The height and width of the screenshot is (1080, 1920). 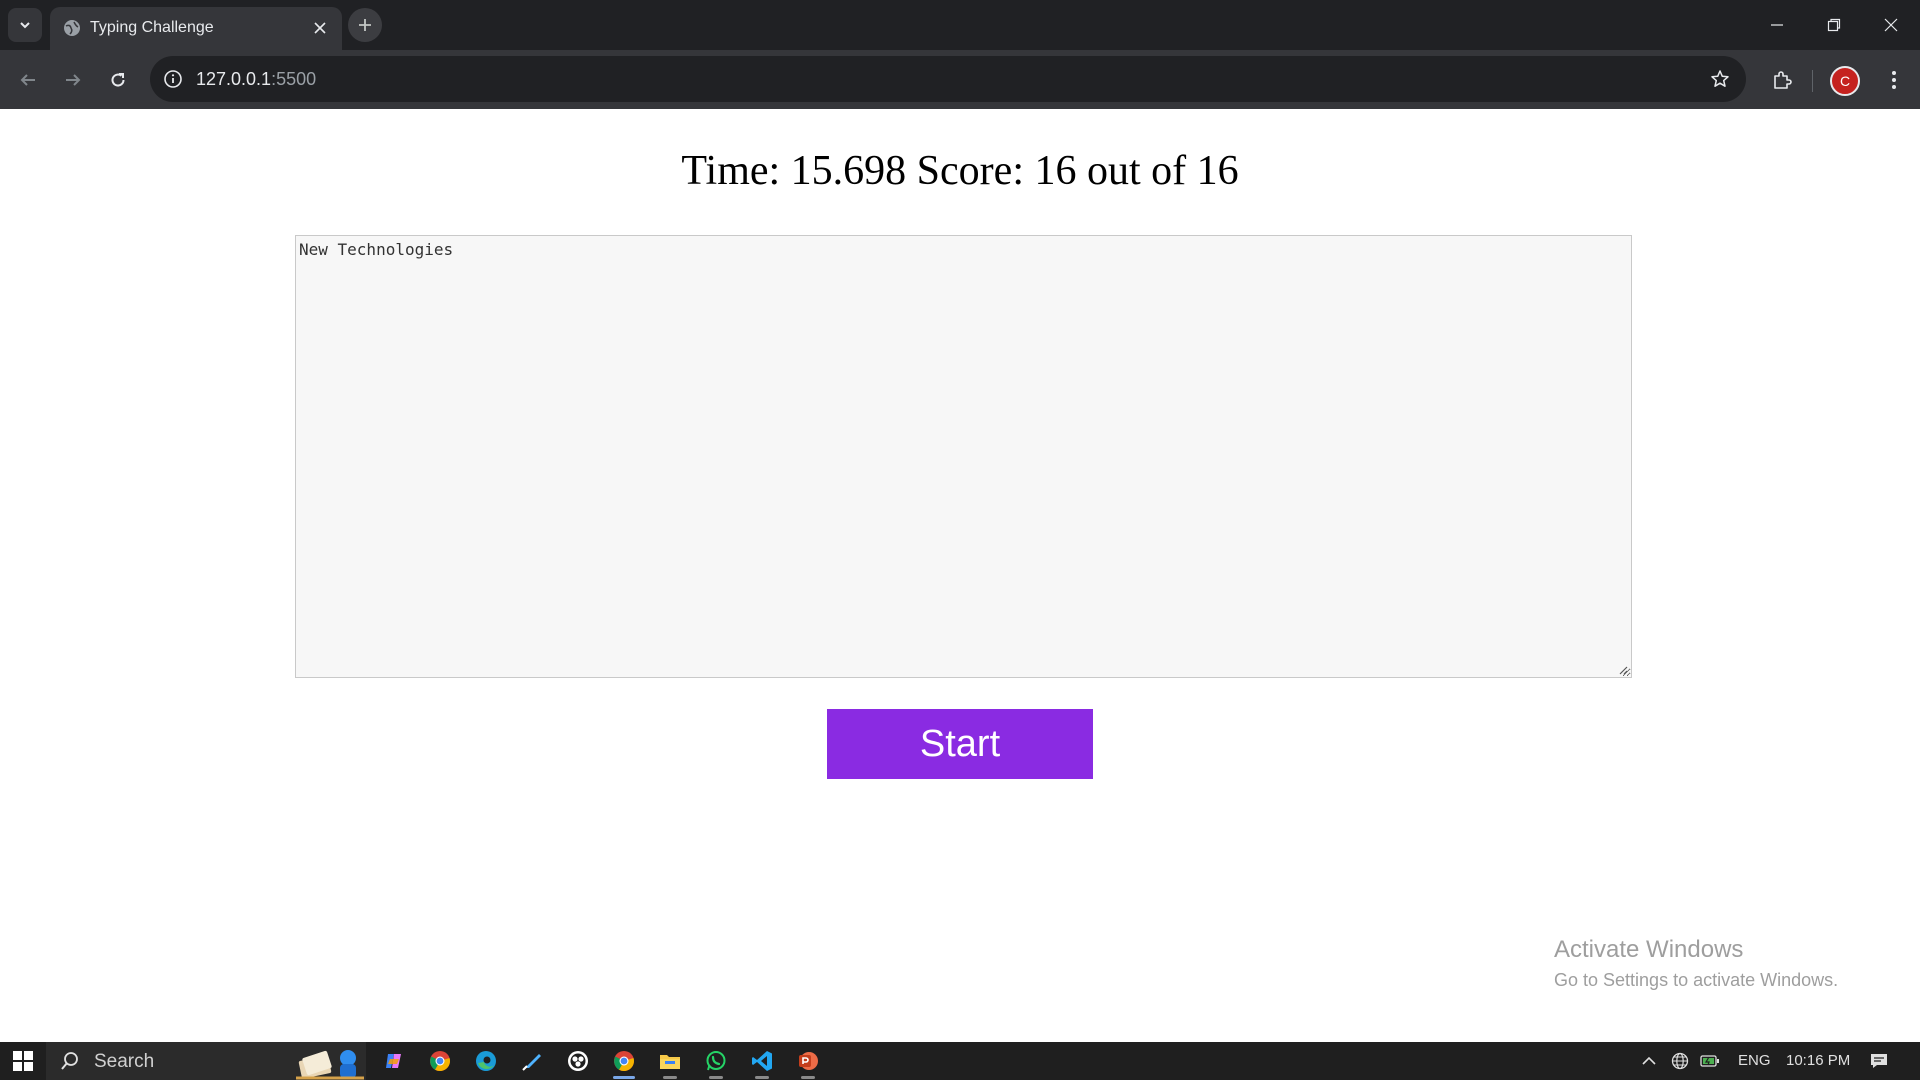 I want to click on new-tab-button, so click(x=365, y=25).